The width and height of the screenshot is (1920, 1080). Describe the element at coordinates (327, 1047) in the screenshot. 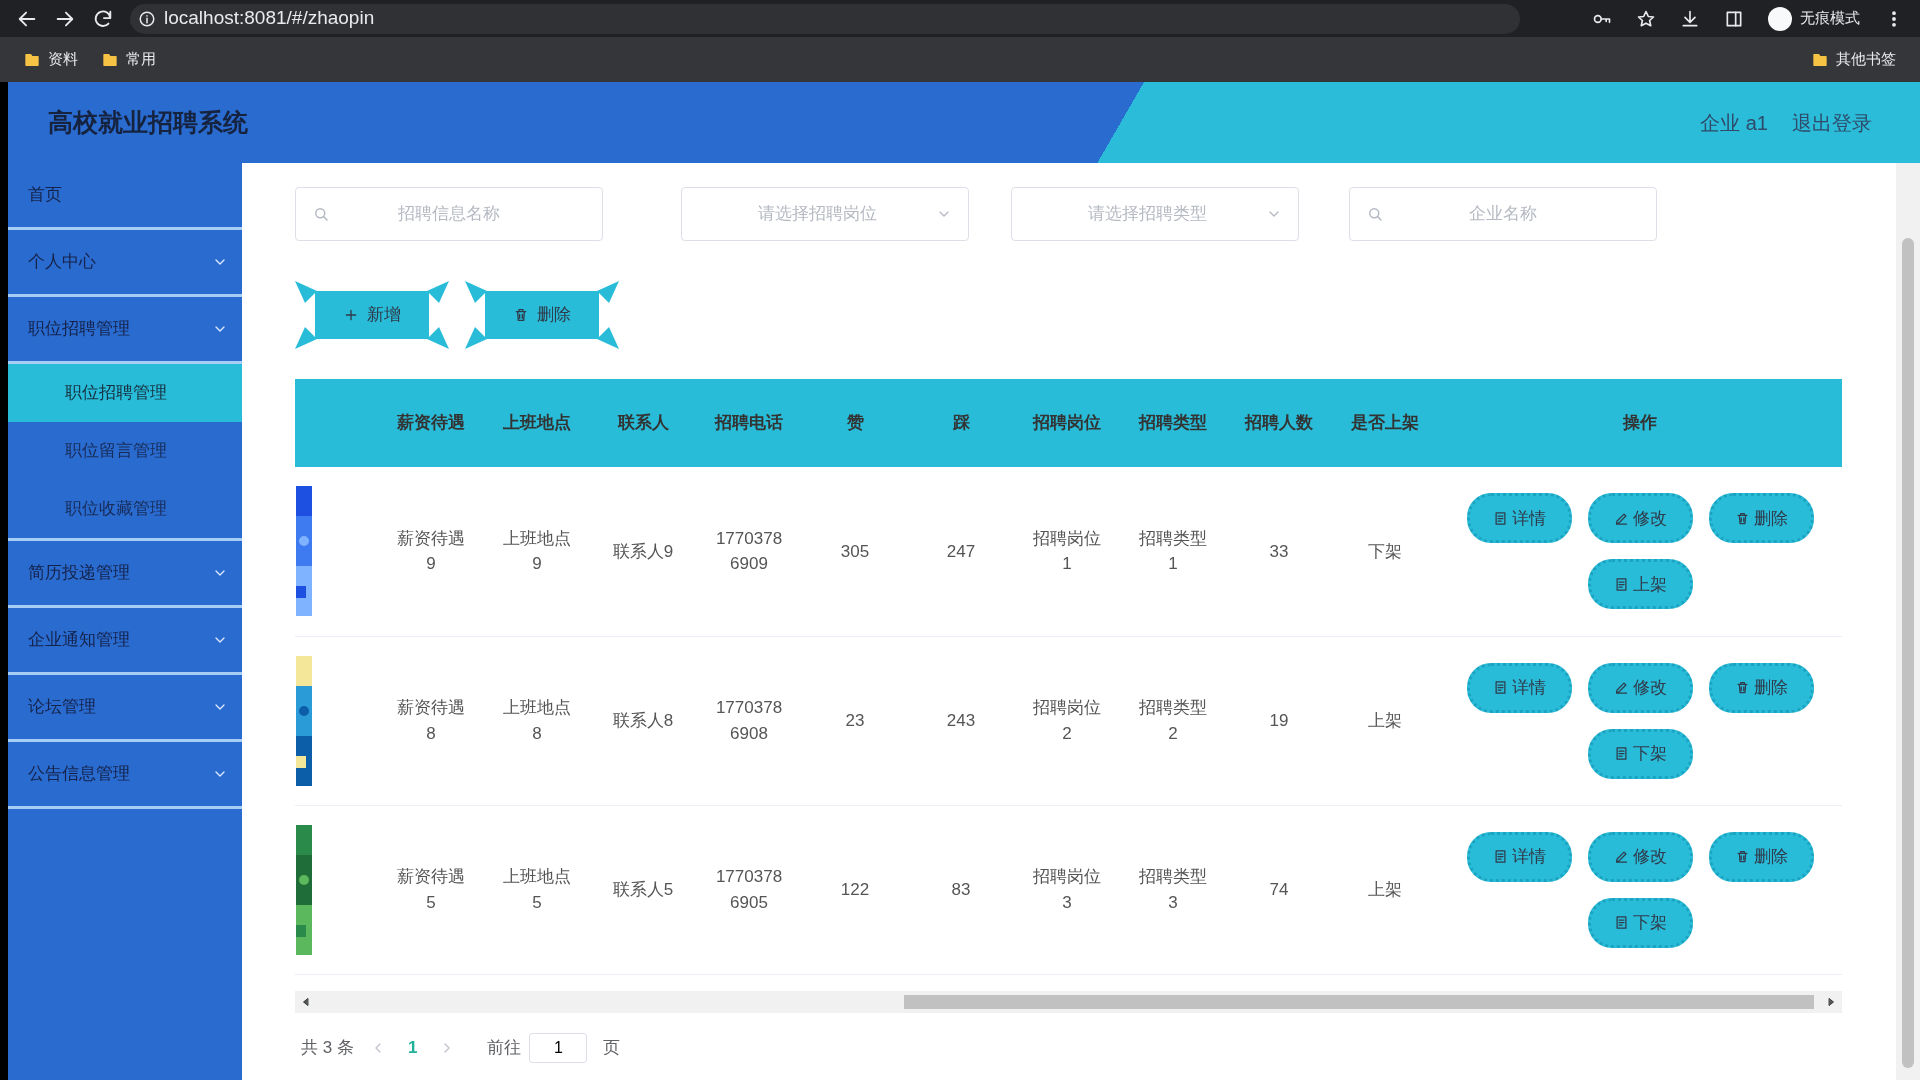

I see `total-count: 共 3 条` at that location.